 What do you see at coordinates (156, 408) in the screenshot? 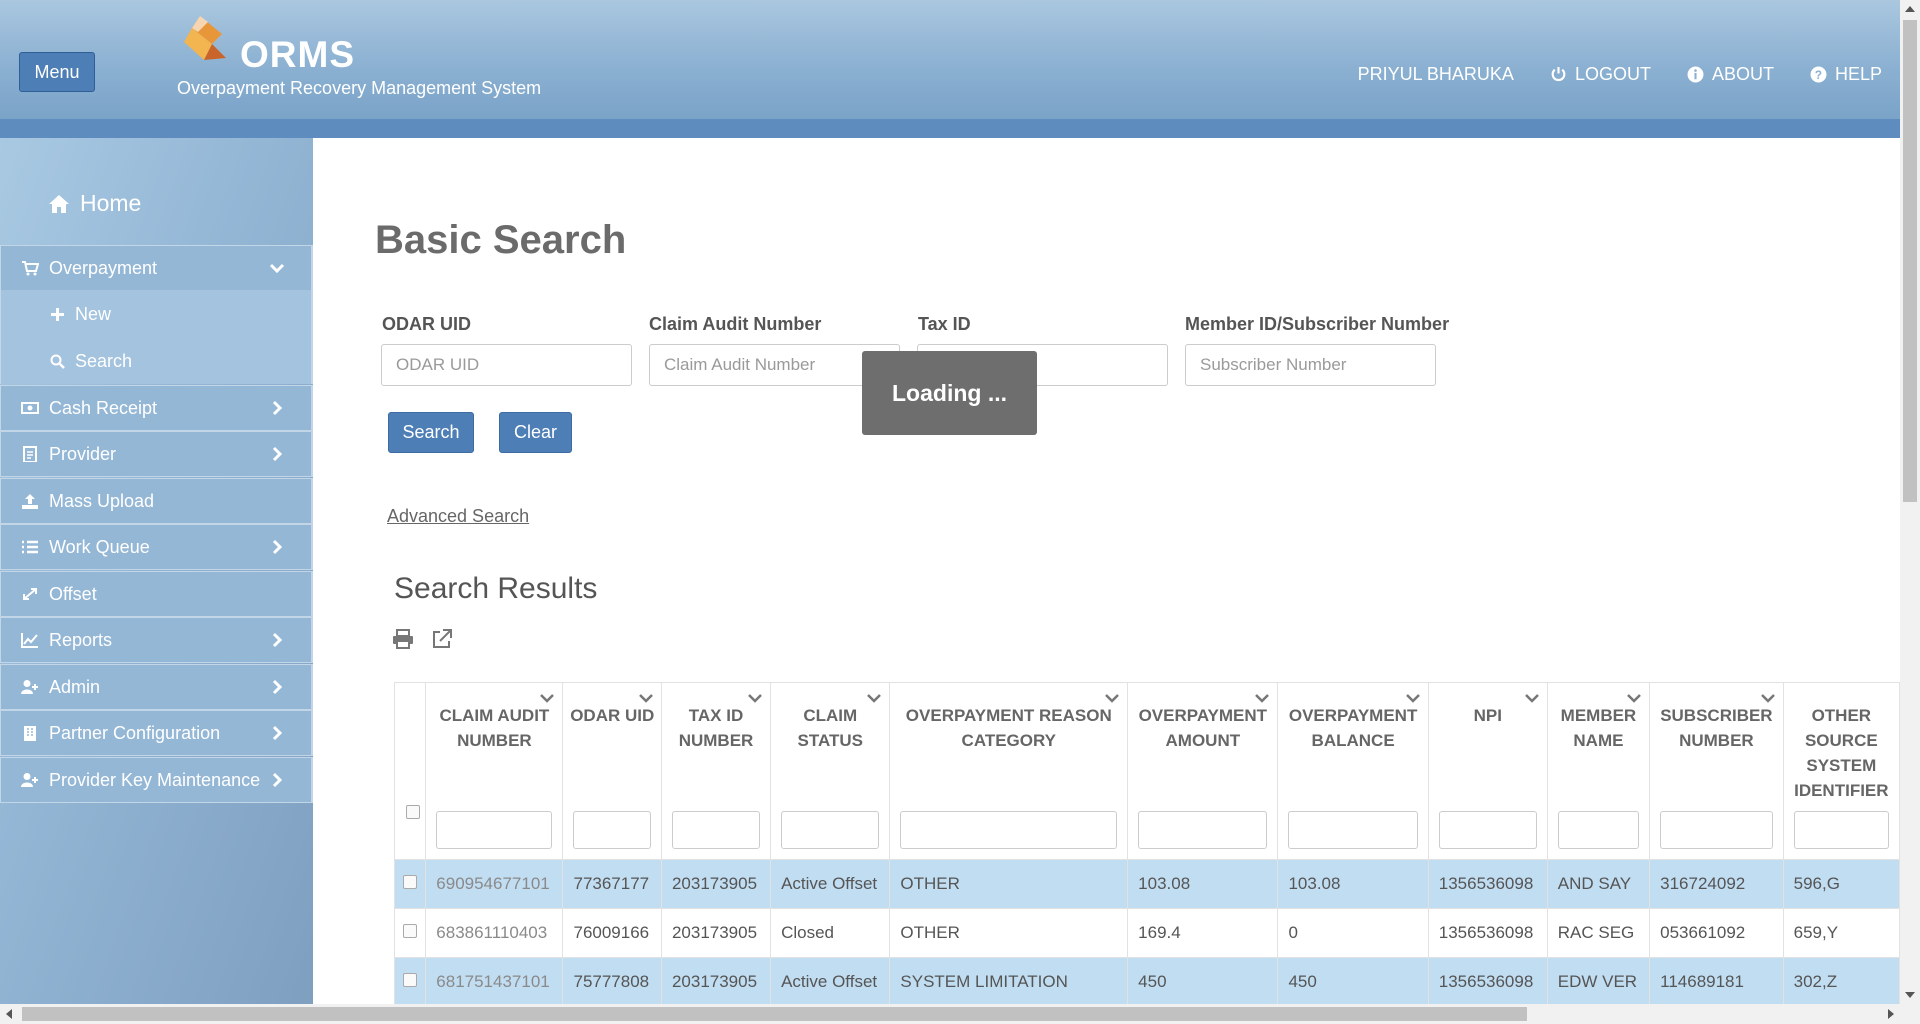
I see `sidebar-item-cash-receipt: Cash Receipt` at bounding box center [156, 408].